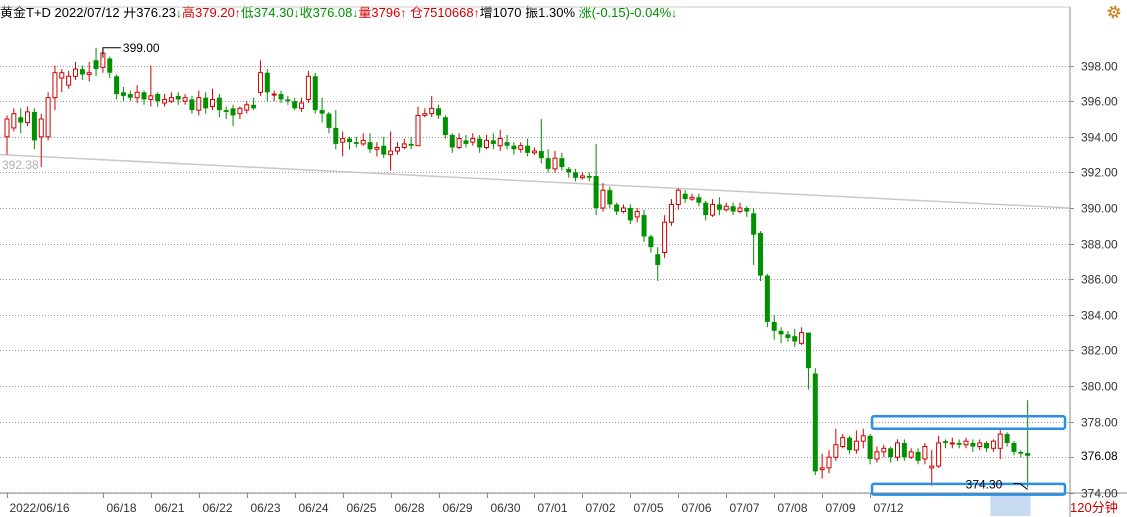 The height and width of the screenshot is (517, 1127). What do you see at coordinates (1099, 102) in the screenshot?
I see `y-tick-label: 396.00` at bounding box center [1099, 102].